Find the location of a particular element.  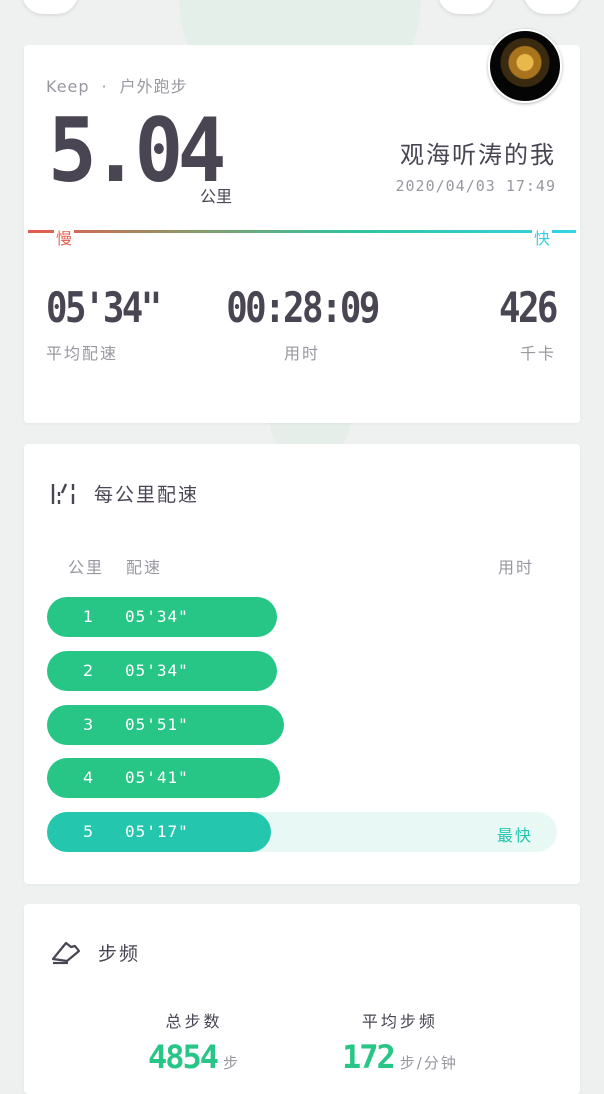

total-steps: 总步数 4854 步 is located at coordinates (194, 1042).